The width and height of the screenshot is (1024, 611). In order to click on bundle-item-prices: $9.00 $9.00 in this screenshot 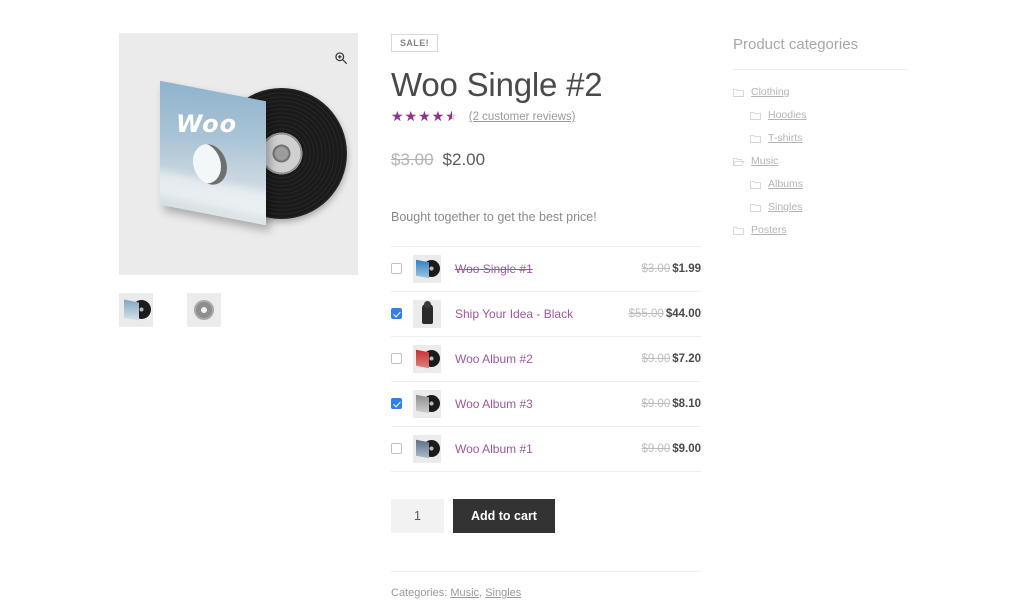, I will do `click(671, 449)`.